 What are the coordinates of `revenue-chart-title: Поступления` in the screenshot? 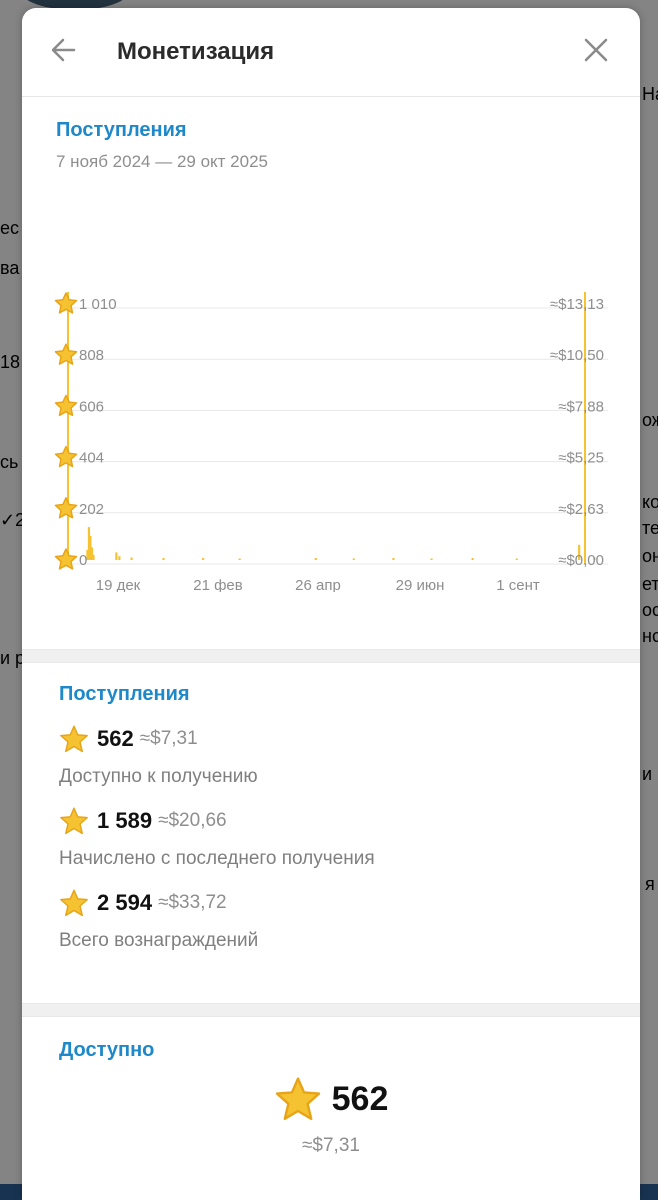 It's located at (121, 130).